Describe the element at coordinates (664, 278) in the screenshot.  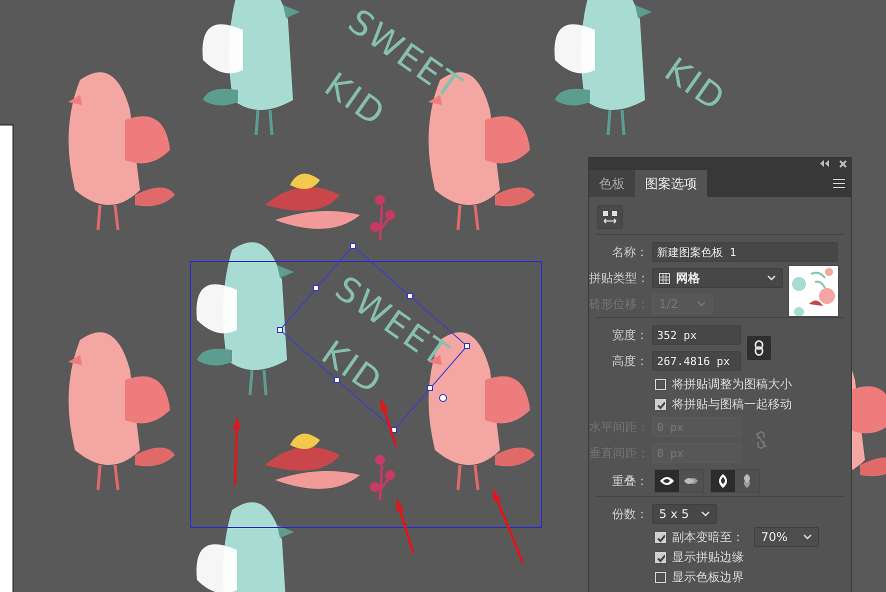
I see `grid-icon` at that location.